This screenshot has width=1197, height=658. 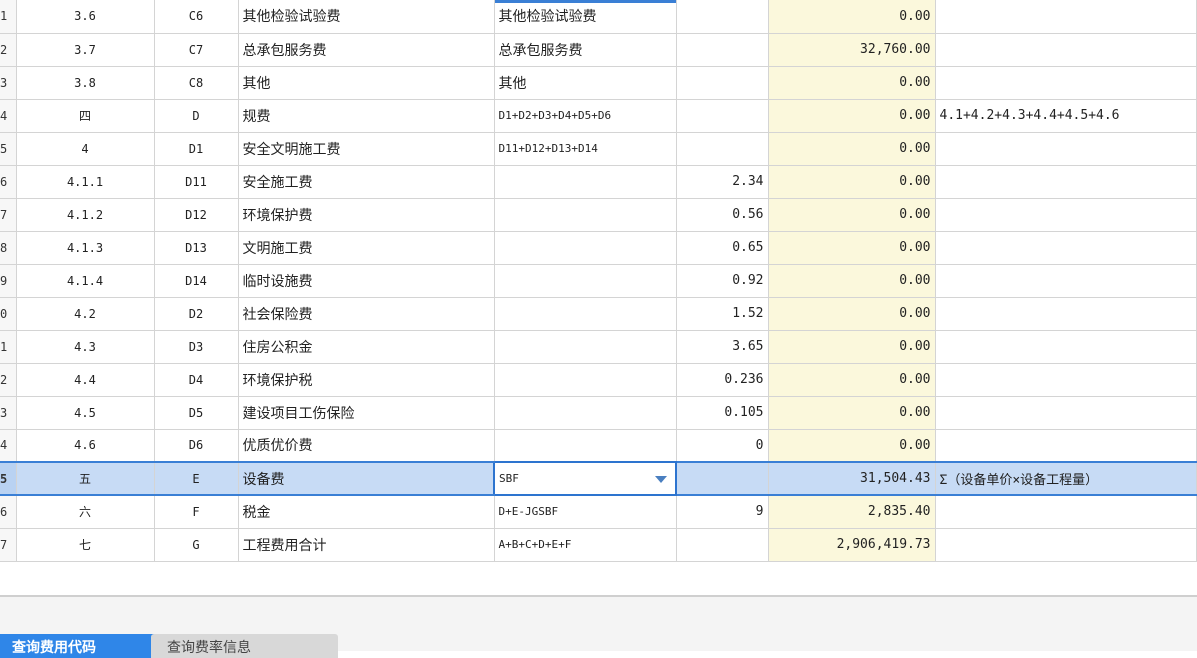 I want to click on cell-fee-name: 优质优价费, so click(x=366, y=446).